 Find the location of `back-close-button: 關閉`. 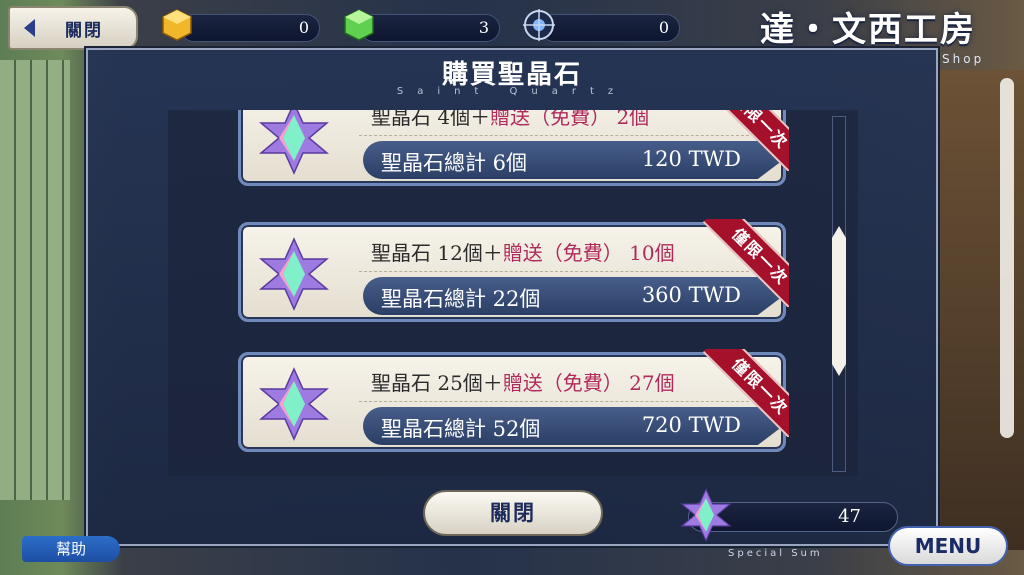

back-close-button: 關閉 is located at coordinates (73, 28).